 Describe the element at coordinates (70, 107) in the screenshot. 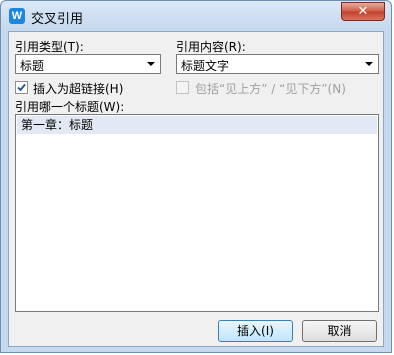

I see `headings-label: 引用哪一个标题(W):` at that location.